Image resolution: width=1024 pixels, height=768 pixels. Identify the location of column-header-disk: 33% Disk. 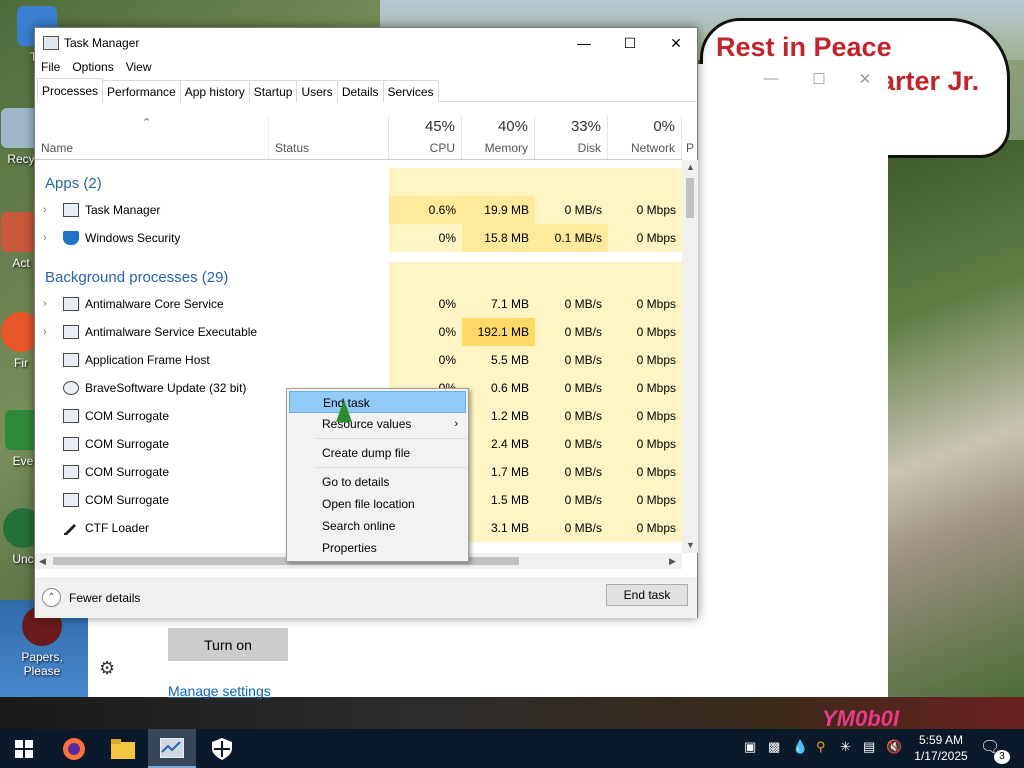
(571, 137).